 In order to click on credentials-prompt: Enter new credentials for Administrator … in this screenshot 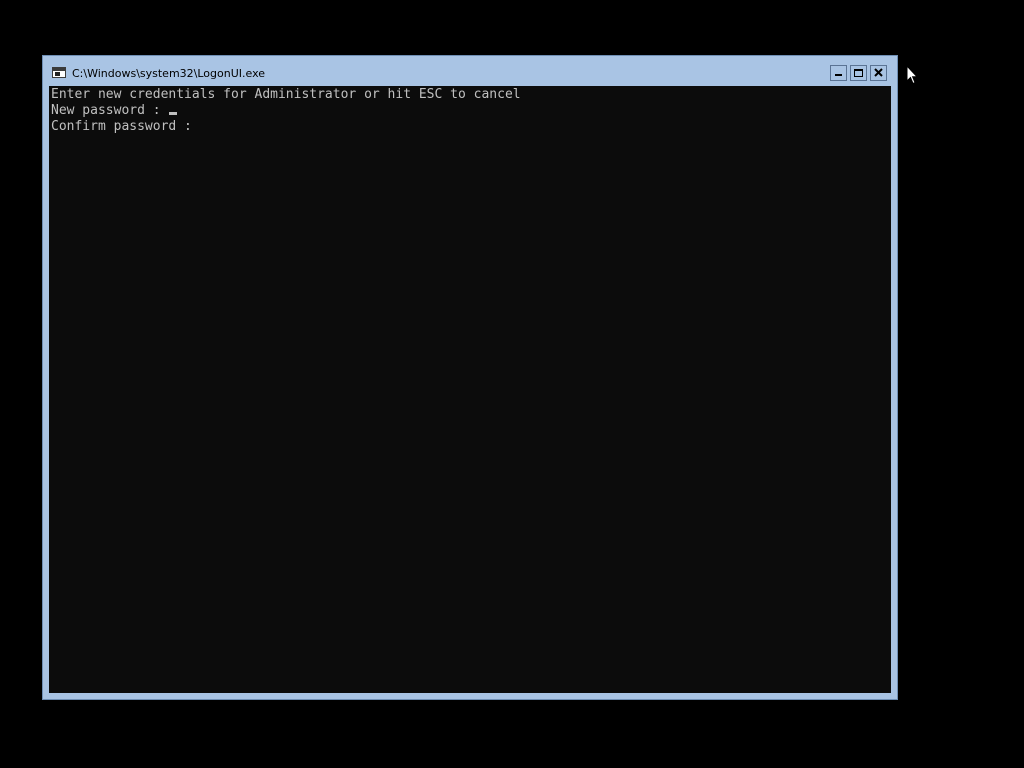, I will do `click(286, 94)`.